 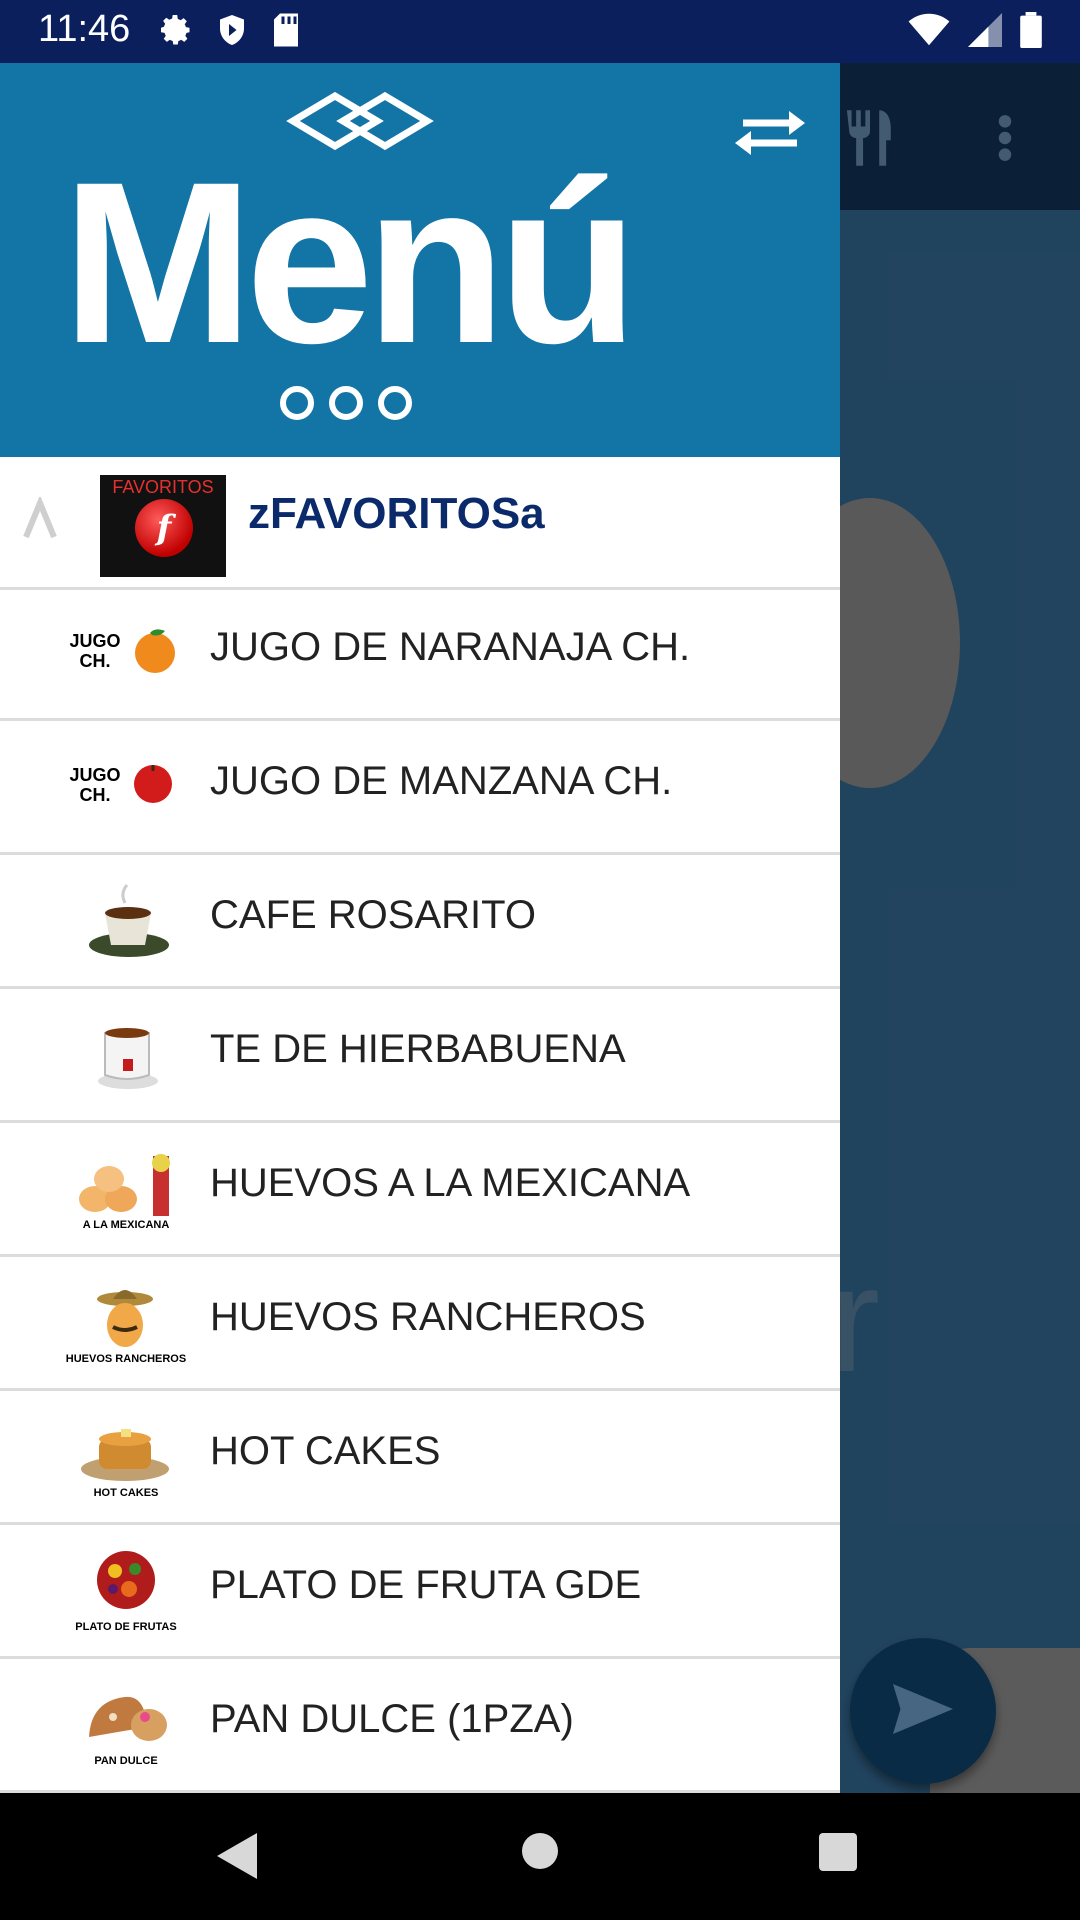 I want to click on page-dots, so click(x=346, y=403).